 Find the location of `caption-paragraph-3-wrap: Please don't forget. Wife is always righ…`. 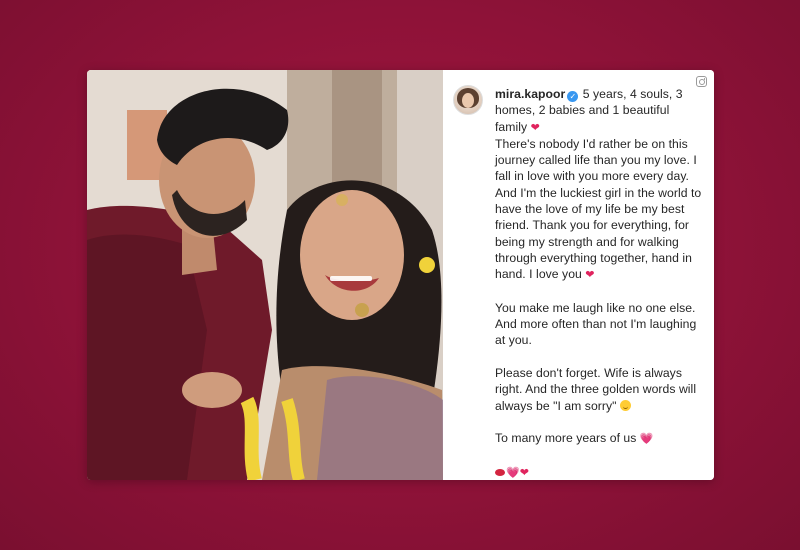

caption-paragraph-3-wrap: Please don't forget. Wife is always righ… is located at coordinates (599, 389).